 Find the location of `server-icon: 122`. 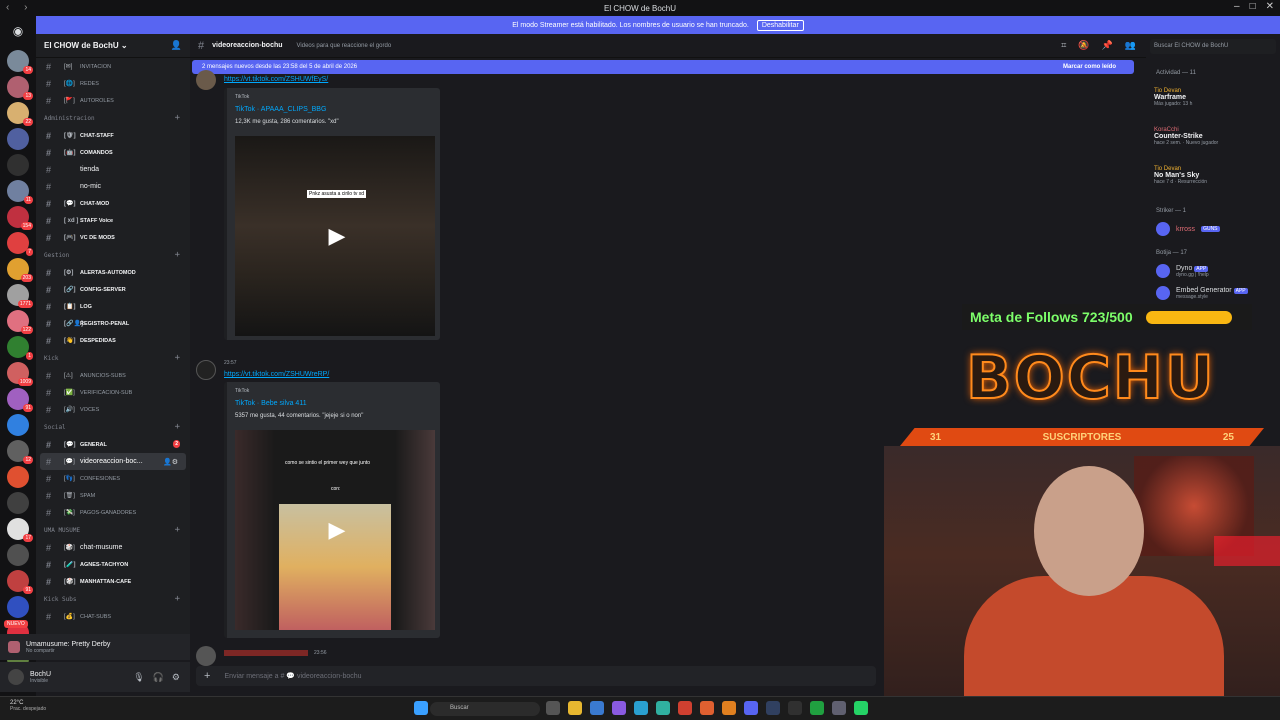

server-icon: 122 is located at coordinates (20, 322).